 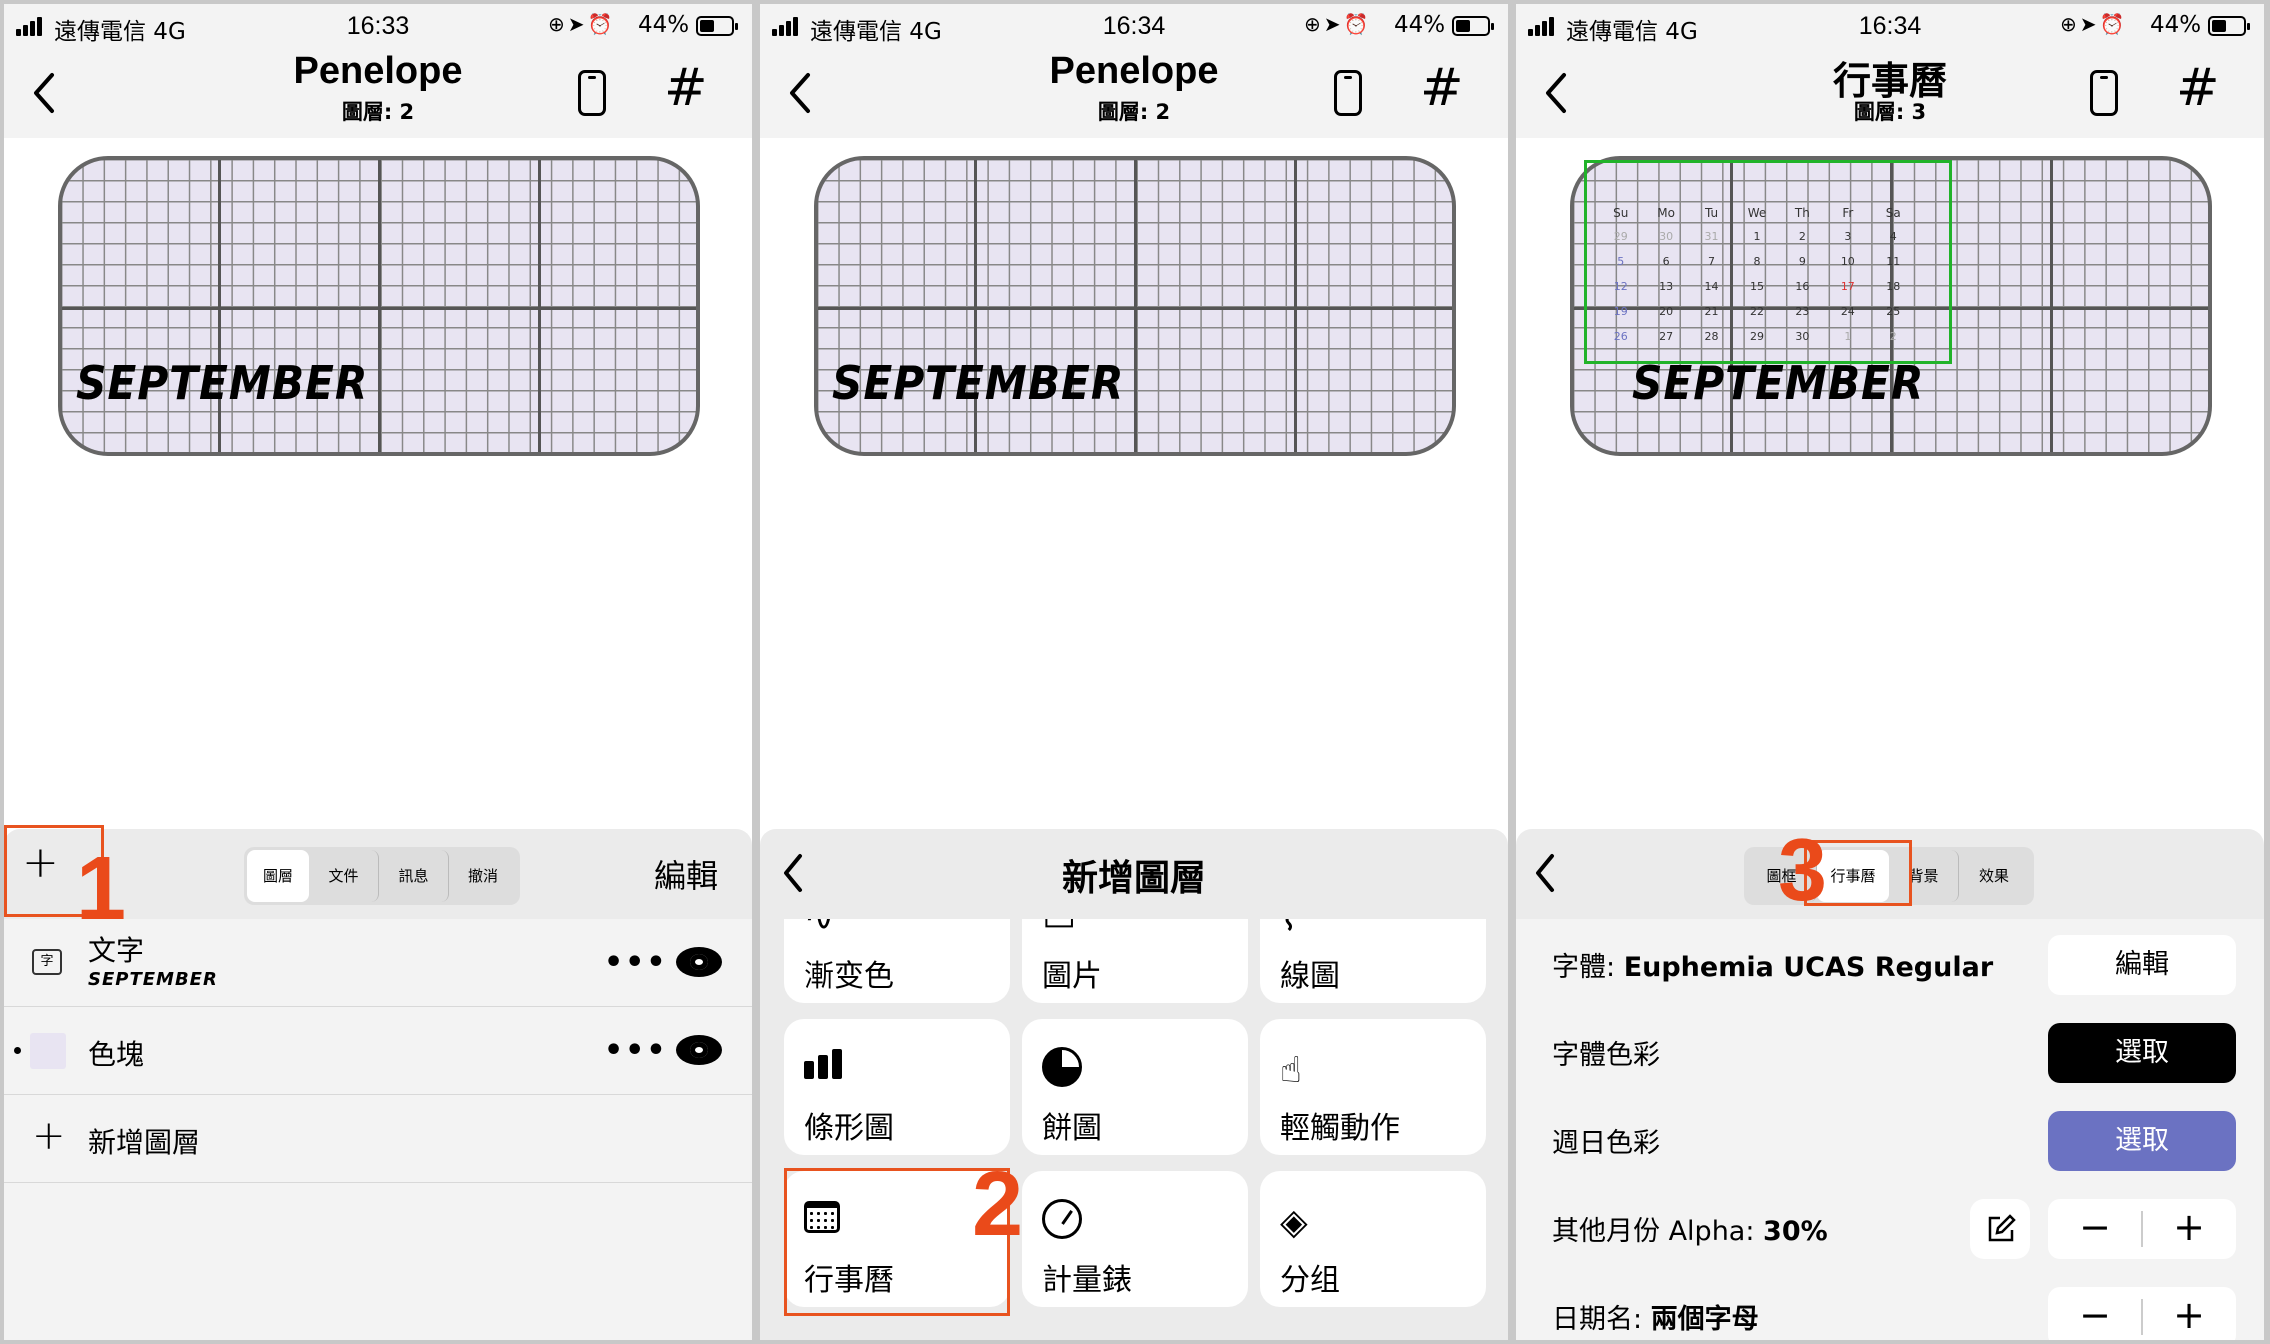 I want to click on step-number: 3, so click(x=1802, y=869).